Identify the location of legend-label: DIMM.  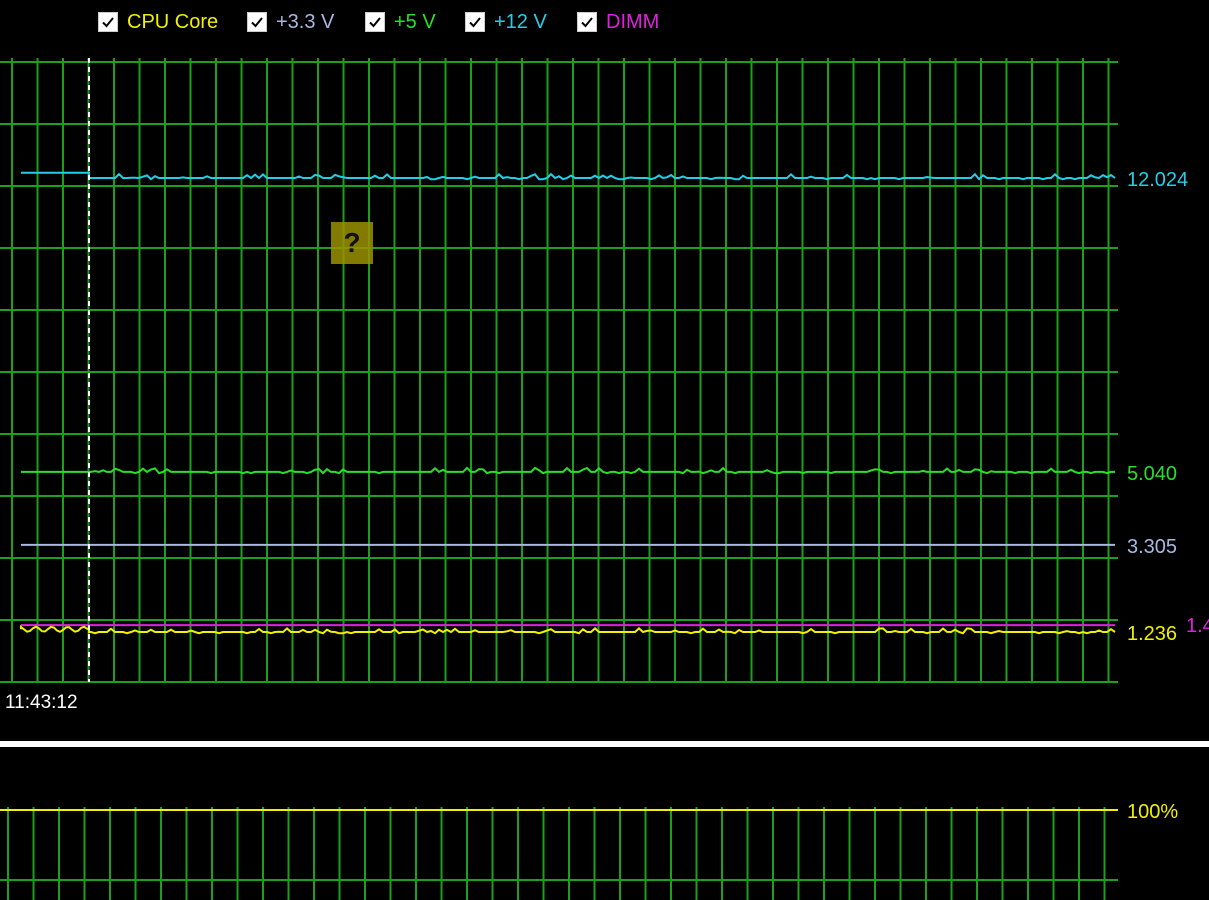
(633, 21).